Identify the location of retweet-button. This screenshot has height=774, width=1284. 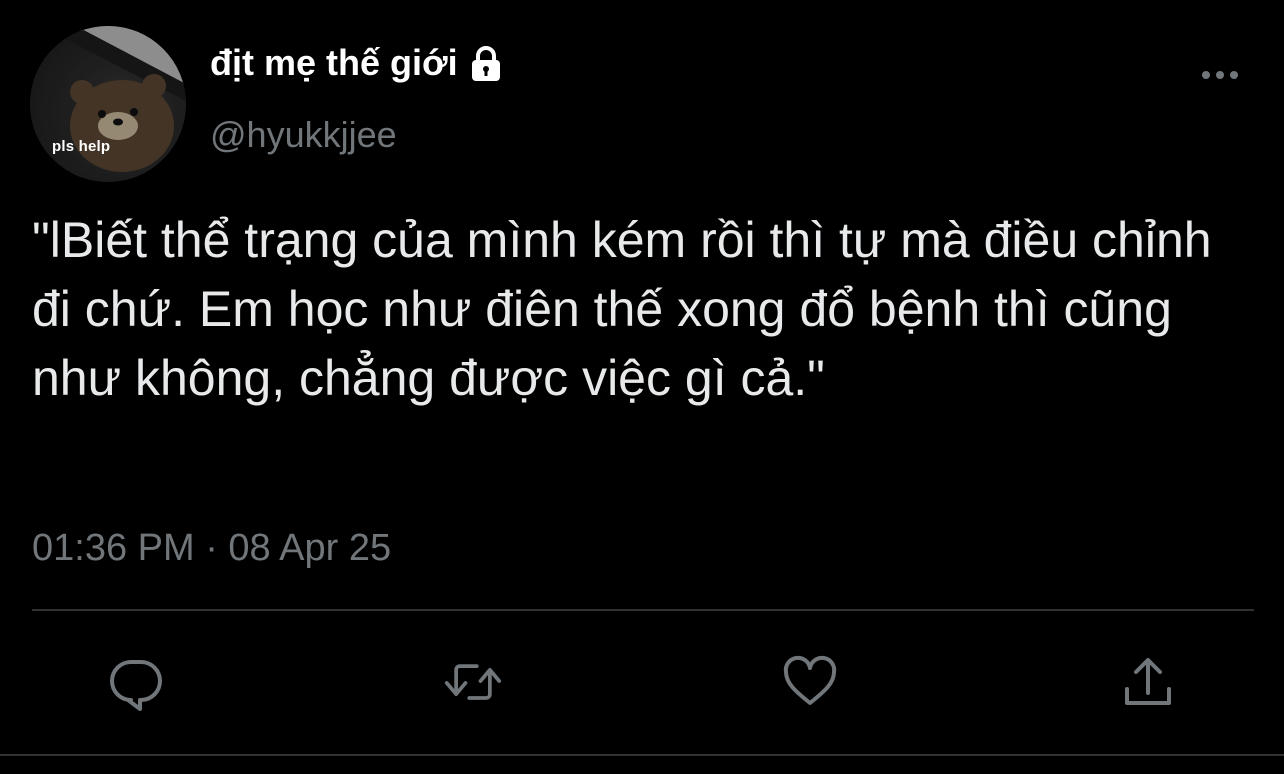
(473, 682).